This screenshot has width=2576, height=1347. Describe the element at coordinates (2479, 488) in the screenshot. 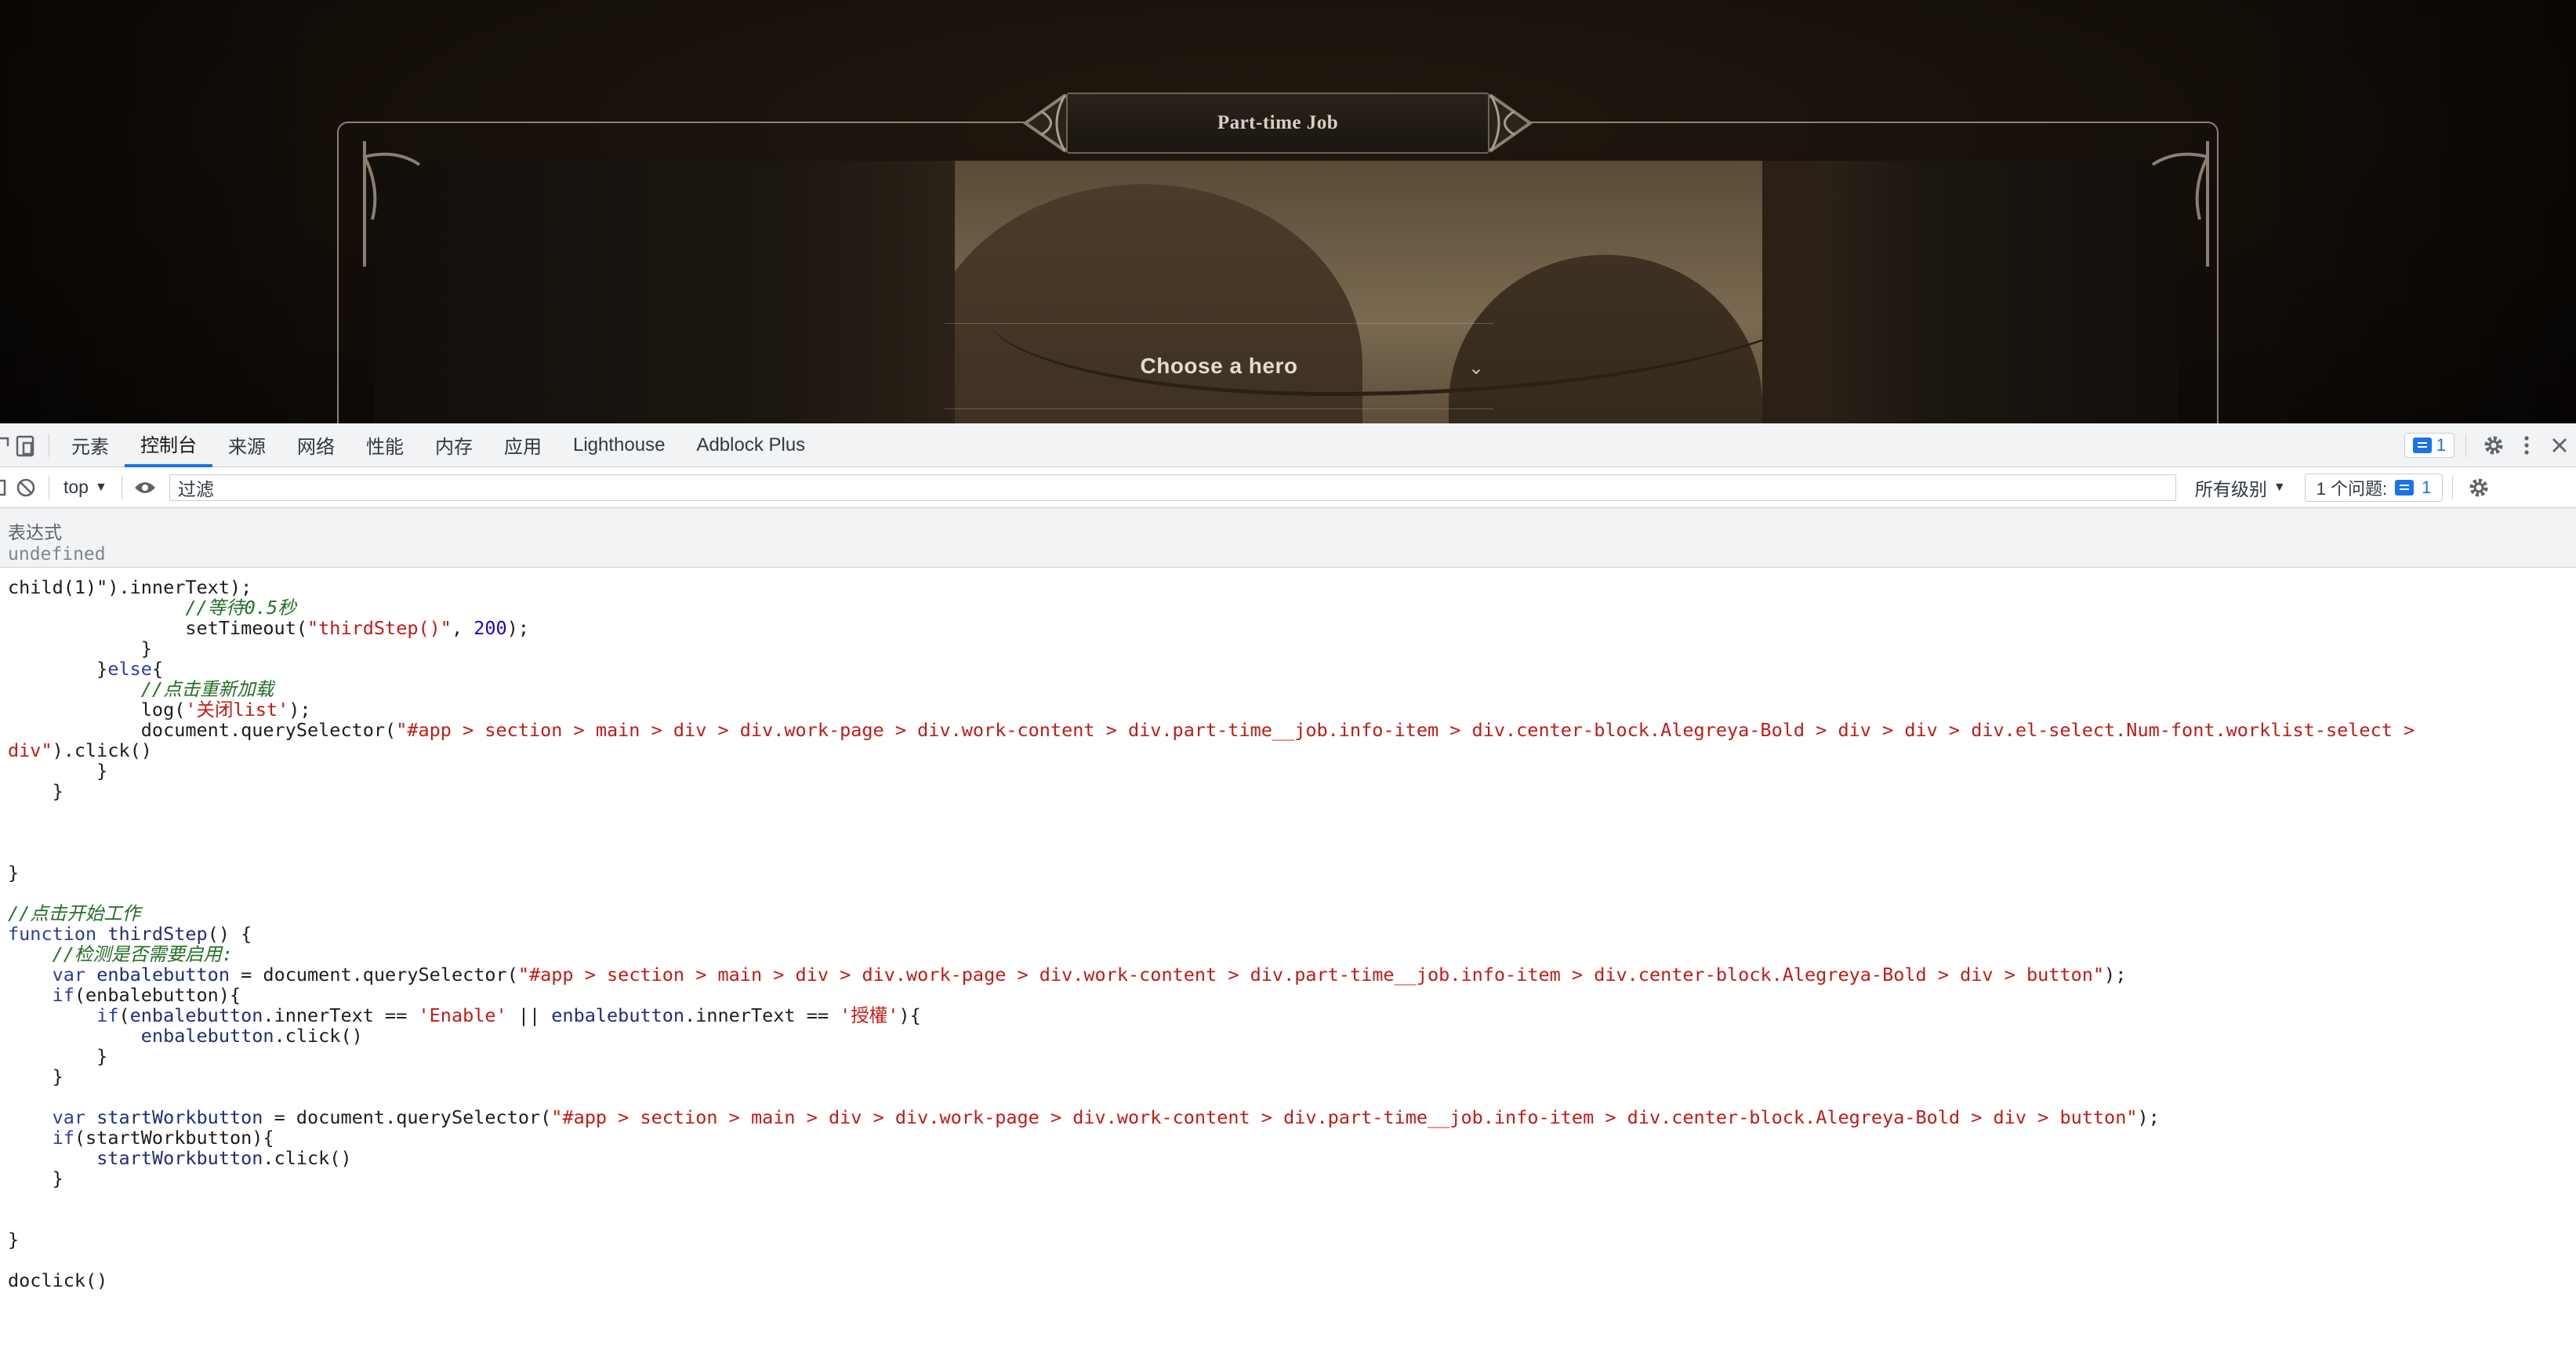

I see `console-settings-gear-icon` at that location.